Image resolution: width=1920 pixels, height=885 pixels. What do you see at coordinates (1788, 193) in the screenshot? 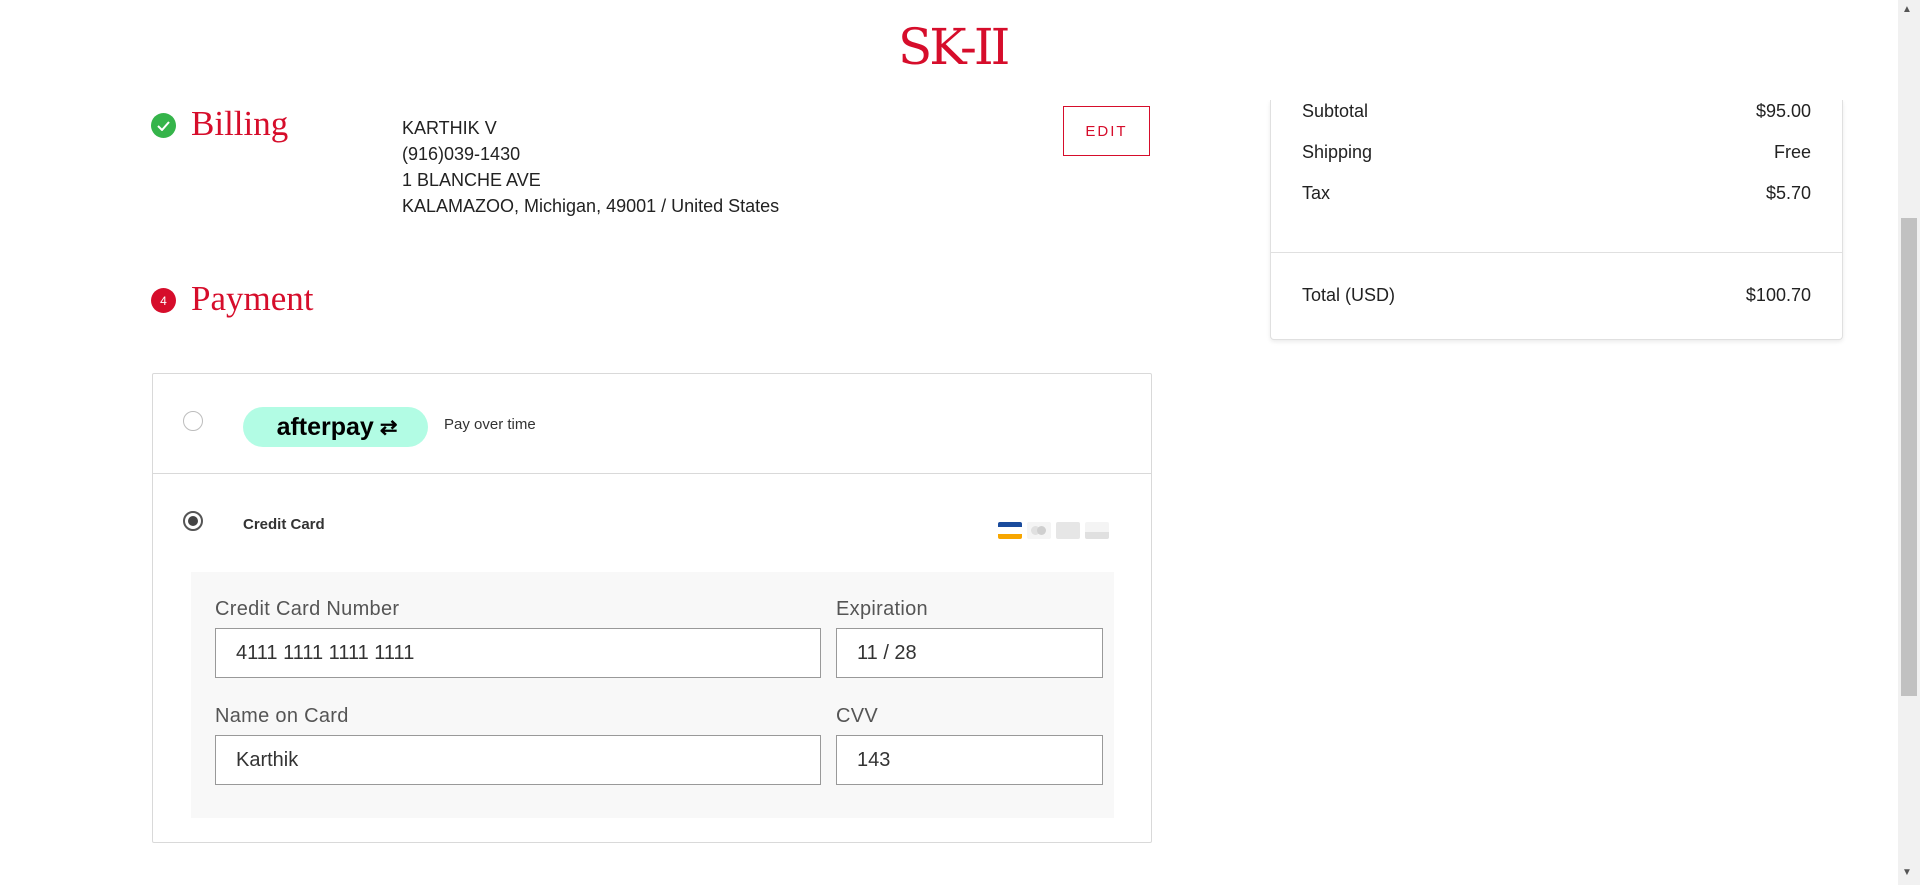
I see `tax-value: $5.70` at bounding box center [1788, 193].